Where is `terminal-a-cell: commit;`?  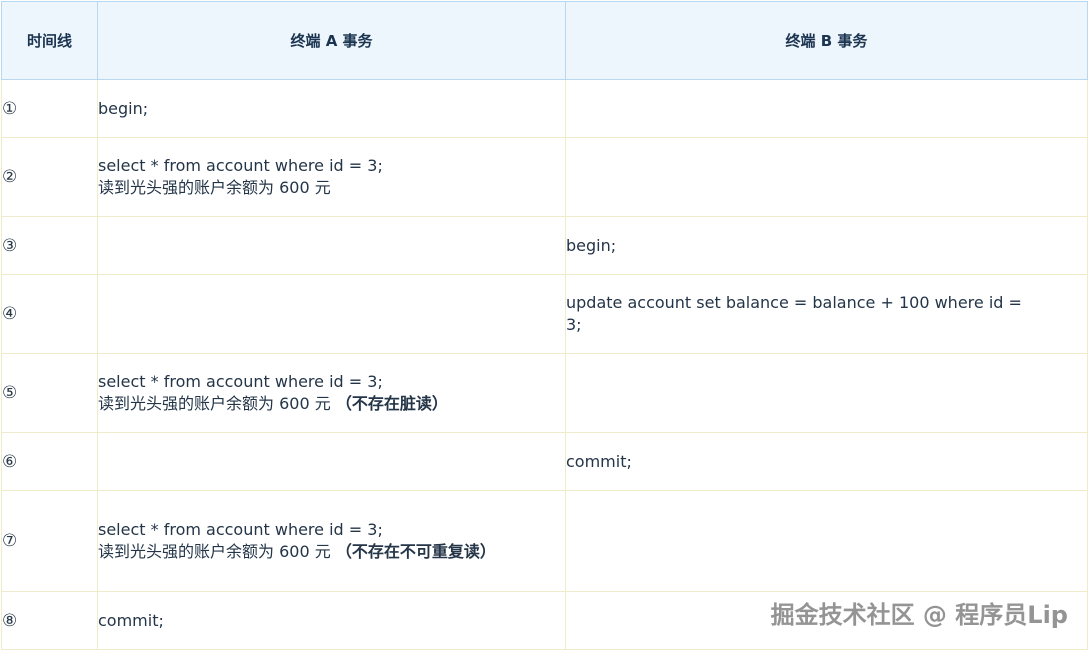
terminal-a-cell: commit; is located at coordinates (331, 620).